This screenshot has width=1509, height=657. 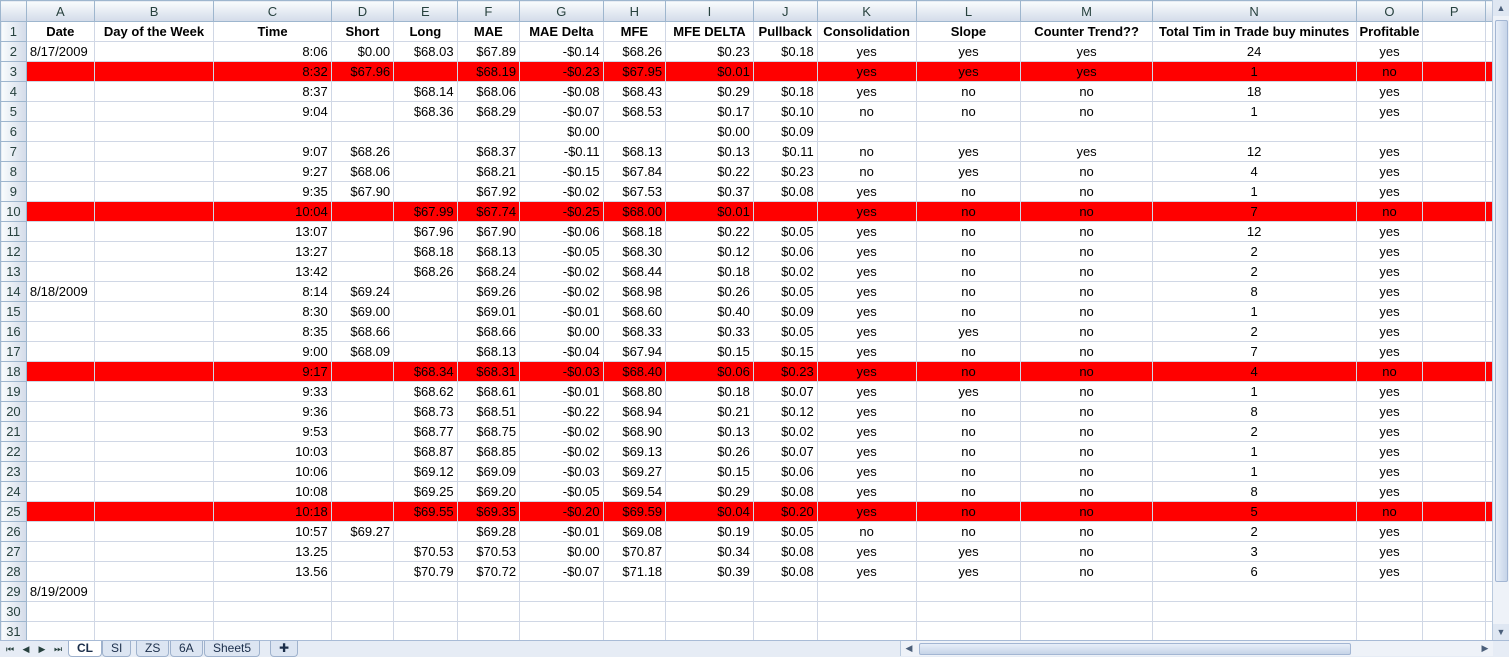 What do you see at coordinates (13, 311) in the screenshot?
I see `row-header: 15` at bounding box center [13, 311].